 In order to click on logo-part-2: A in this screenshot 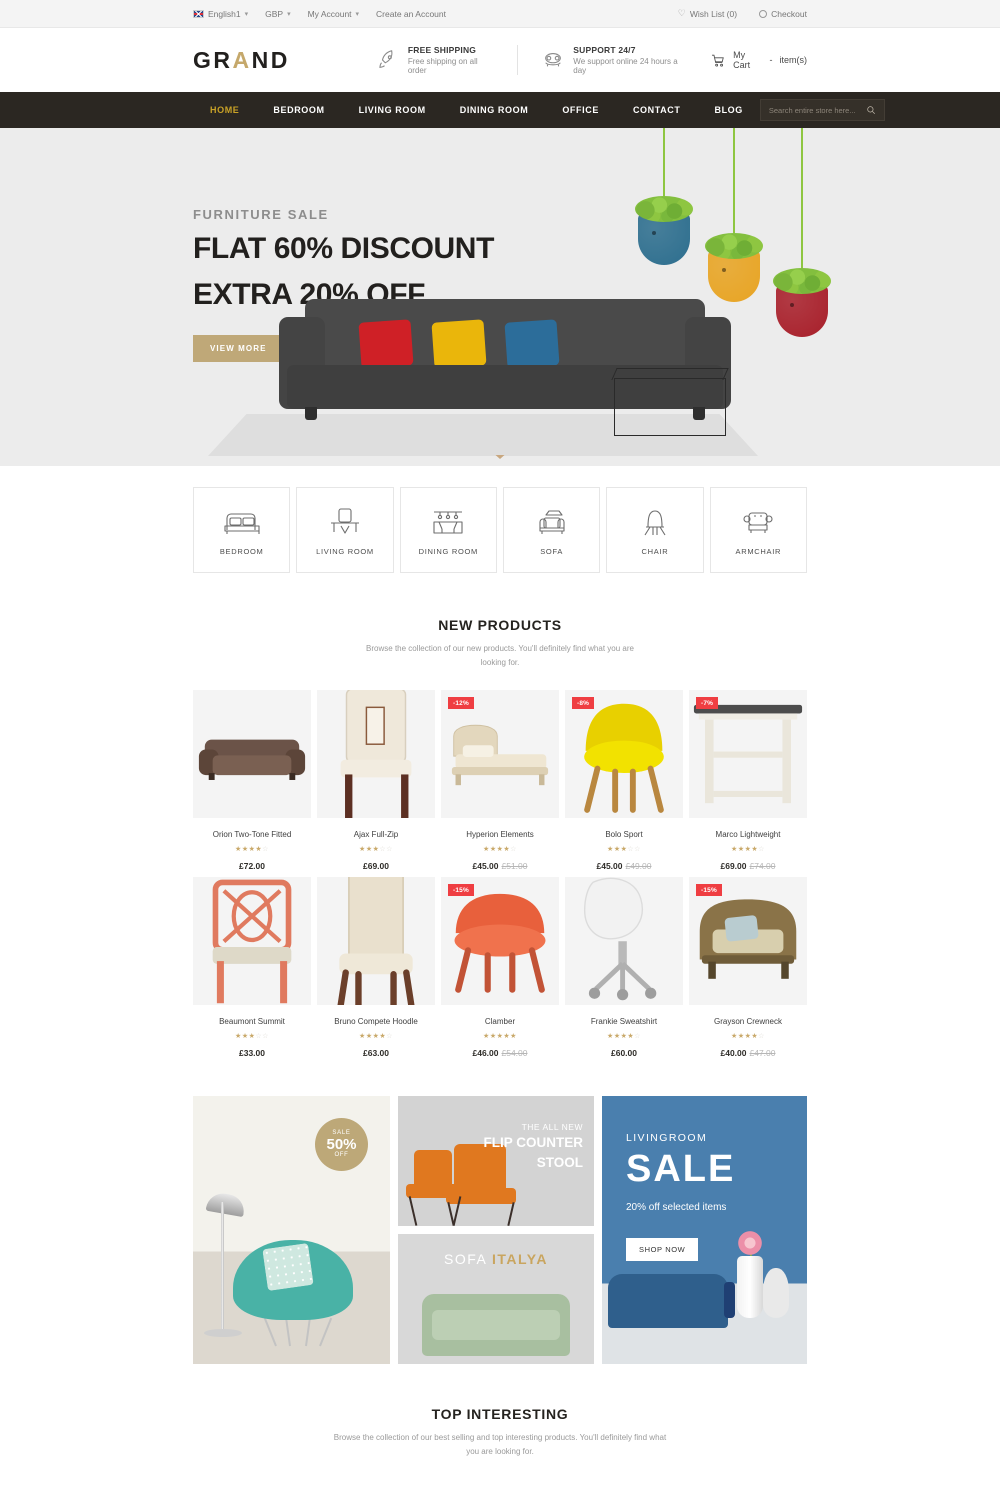, I will do `click(242, 59)`.